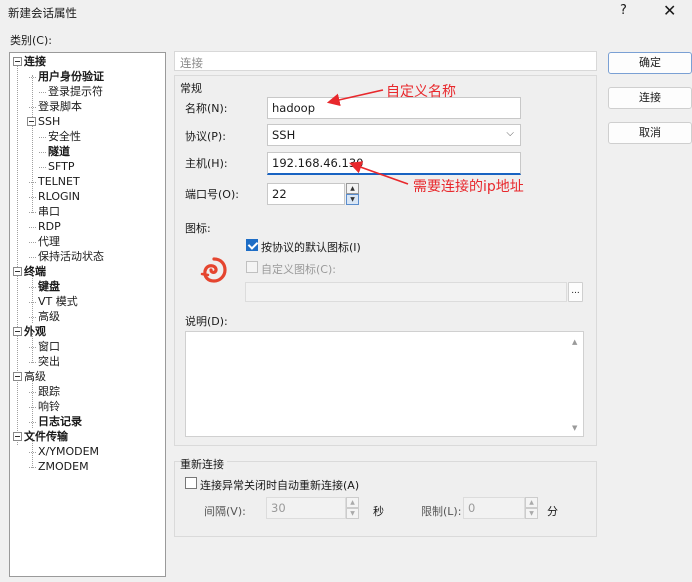 This screenshot has height=582, width=692. Describe the element at coordinates (60, 107) in the screenshot. I see `tree-item: 登录脚本` at that location.